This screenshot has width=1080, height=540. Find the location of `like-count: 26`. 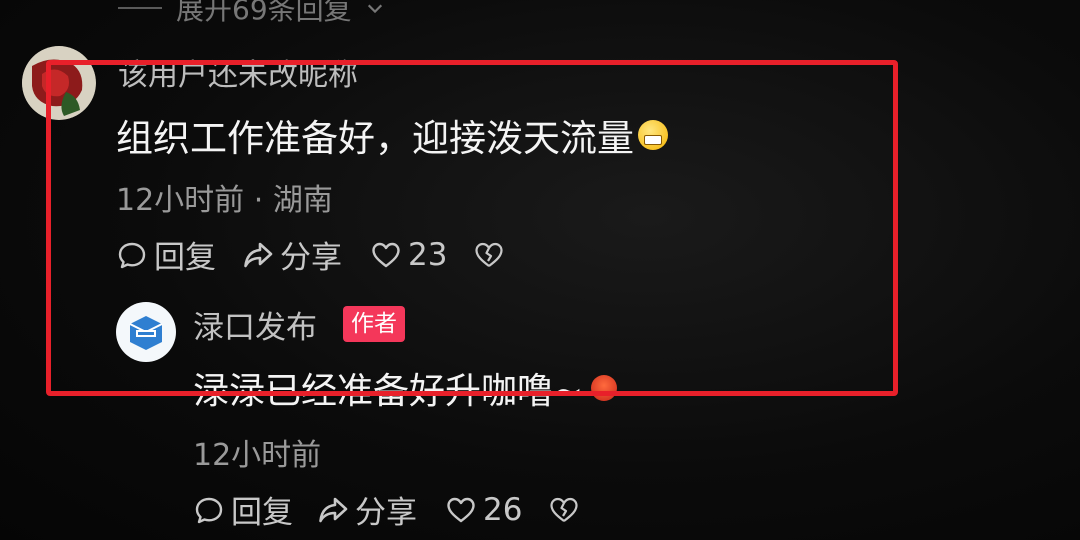

like-count: 26 is located at coordinates (503, 509).